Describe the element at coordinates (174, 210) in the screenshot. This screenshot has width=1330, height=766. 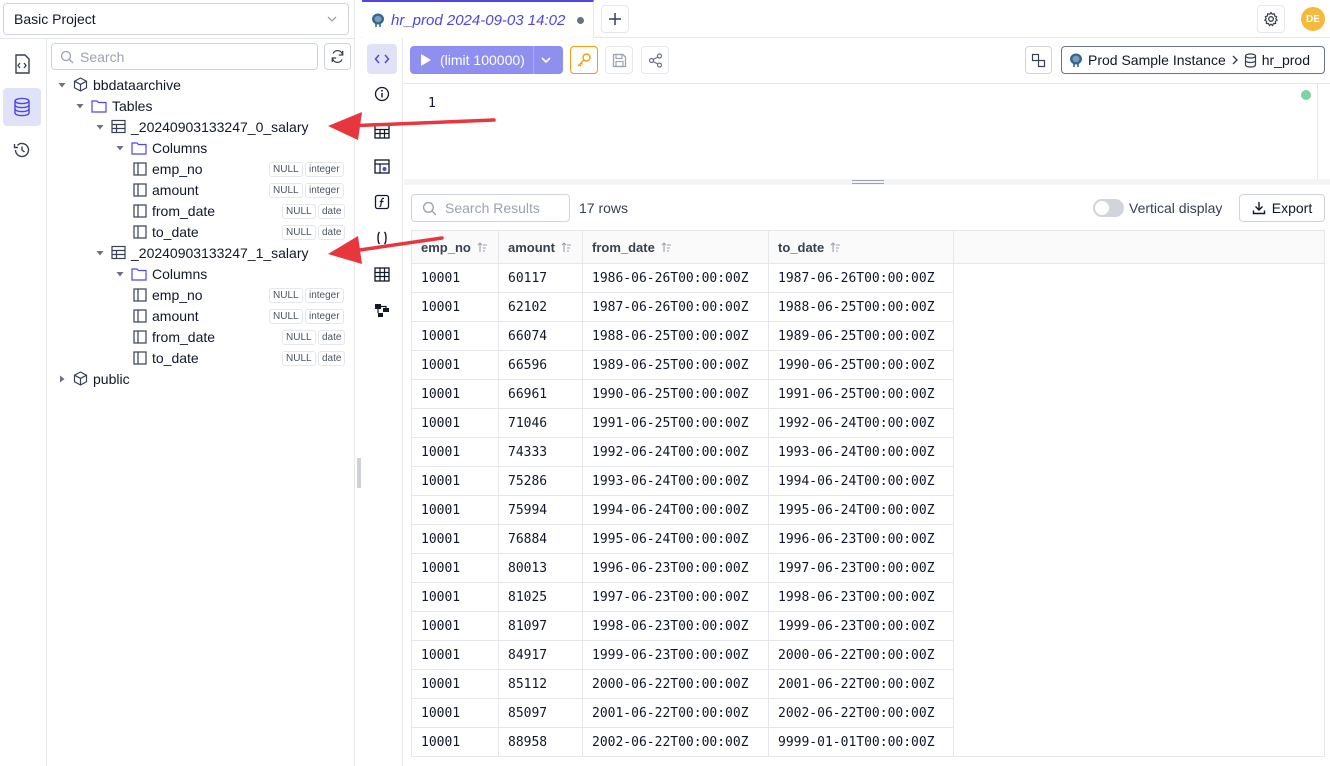
I see `tree-column-row: from_date` at that location.